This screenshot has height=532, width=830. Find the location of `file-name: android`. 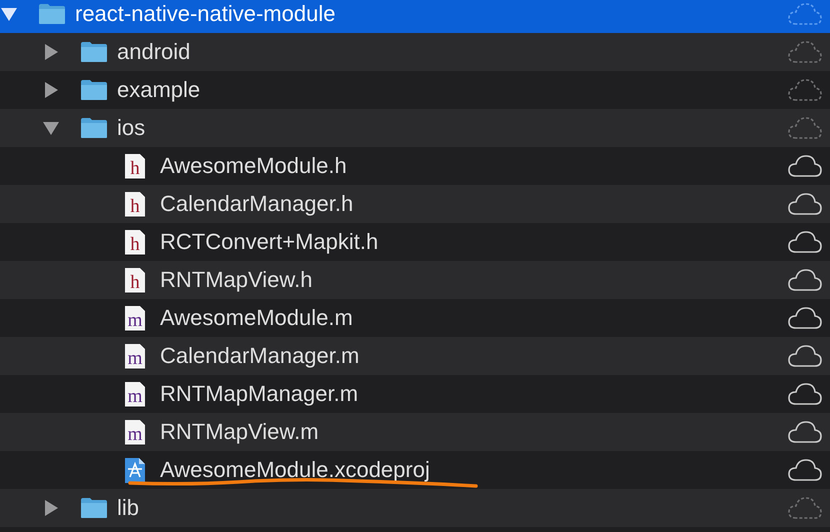

file-name: android is located at coordinates (154, 52).